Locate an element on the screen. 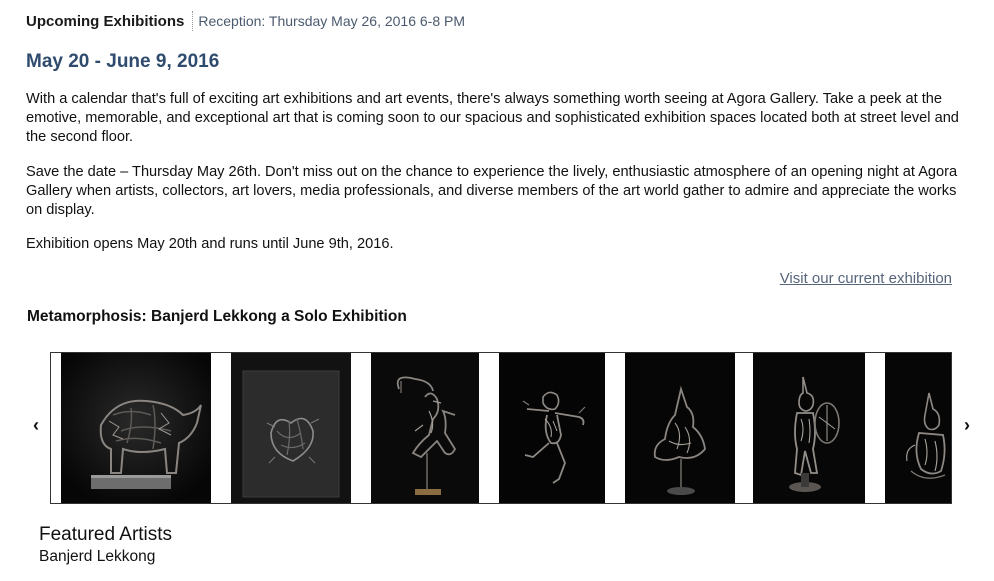 The height and width of the screenshot is (581, 994). featured-artist-name: Banjerd Lekkong is located at coordinates (97, 557).